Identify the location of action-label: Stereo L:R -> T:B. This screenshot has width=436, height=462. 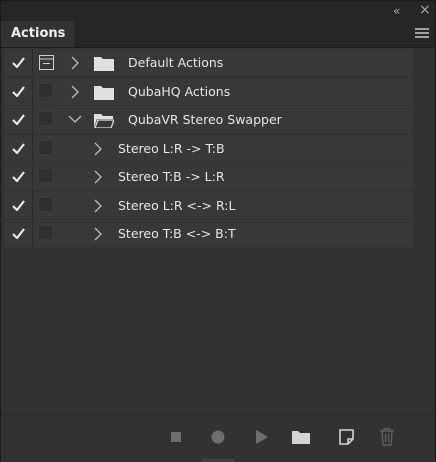
(171, 148).